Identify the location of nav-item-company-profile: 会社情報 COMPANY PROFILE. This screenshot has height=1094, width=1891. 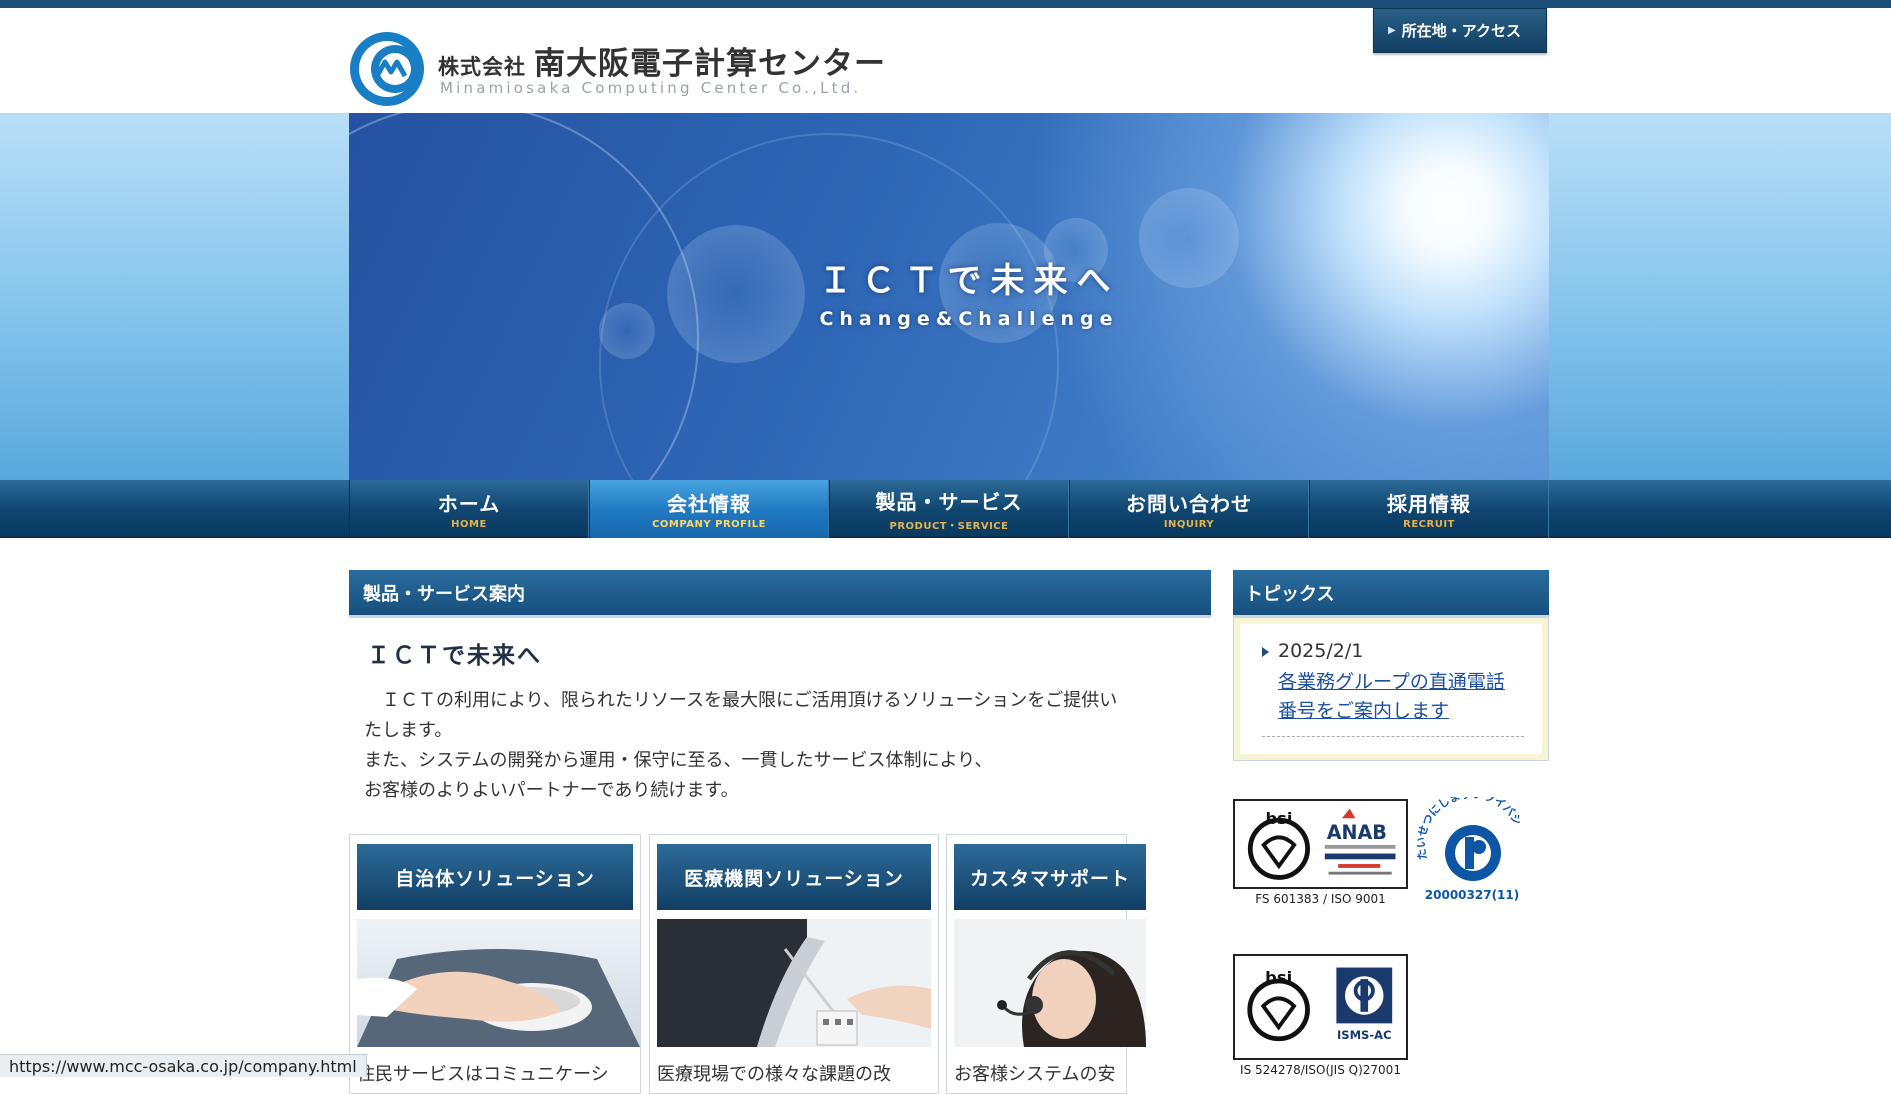
(709, 509).